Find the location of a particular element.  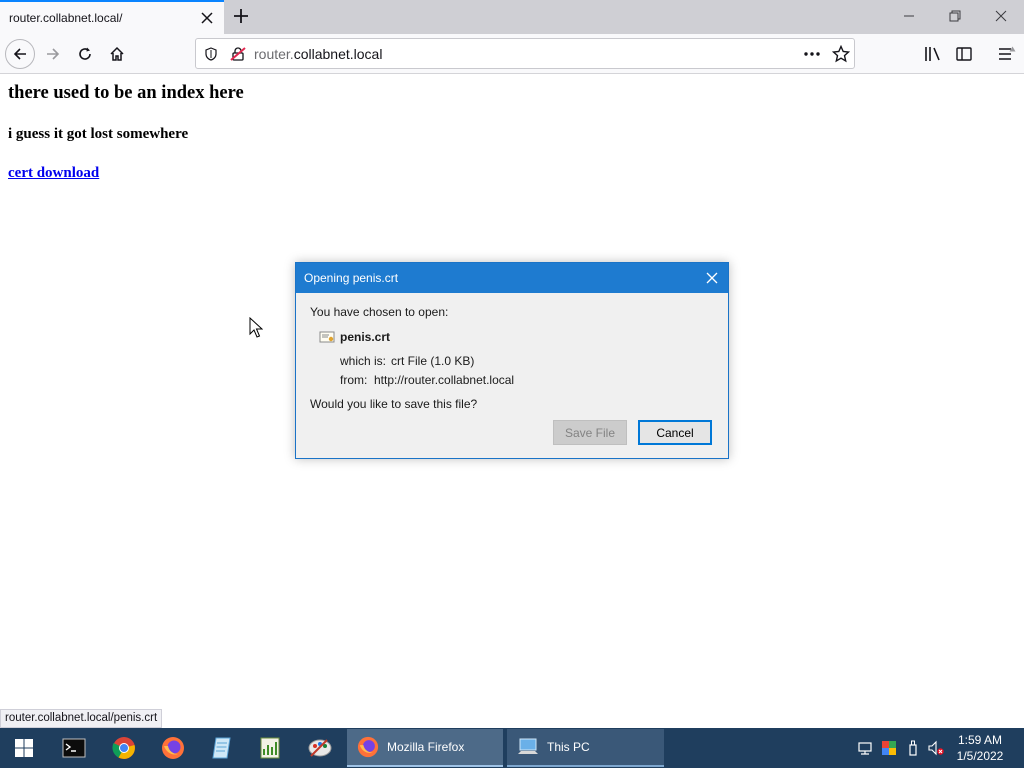

taskbar-paint is located at coordinates (320, 748).